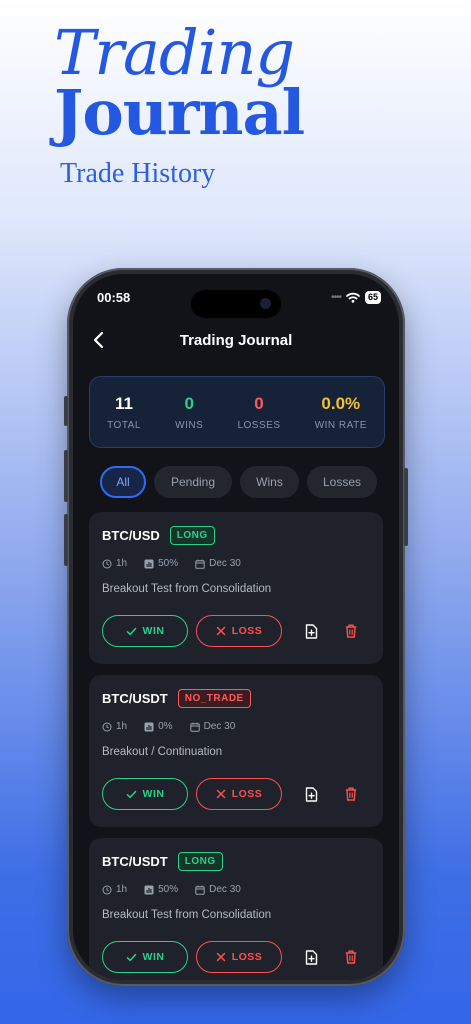 The height and width of the screenshot is (1024, 471). I want to click on wifi-icon, so click(353, 297).